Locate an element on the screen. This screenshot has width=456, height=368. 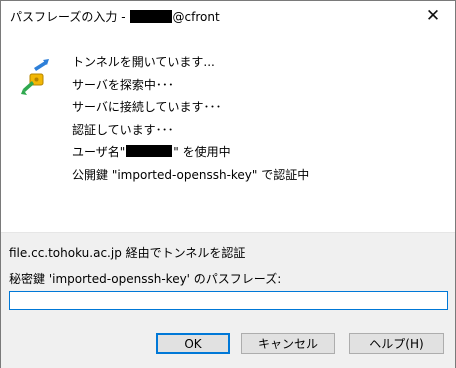
cancel-button: キャンセル is located at coordinates (288, 343).